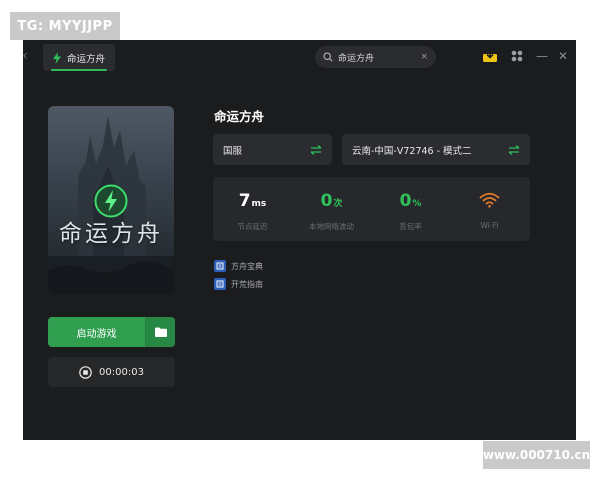  Describe the element at coordinates (233, 151) in the screenshot. I see `region-value: 国服` at that location.